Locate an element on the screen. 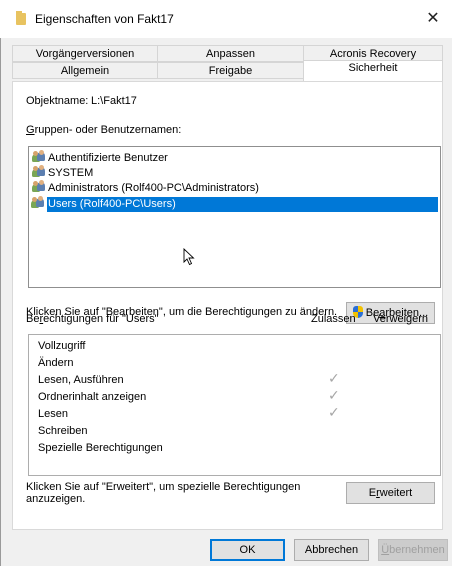  tab-freigabe: Freigabe is located at coordinates (230, 70).